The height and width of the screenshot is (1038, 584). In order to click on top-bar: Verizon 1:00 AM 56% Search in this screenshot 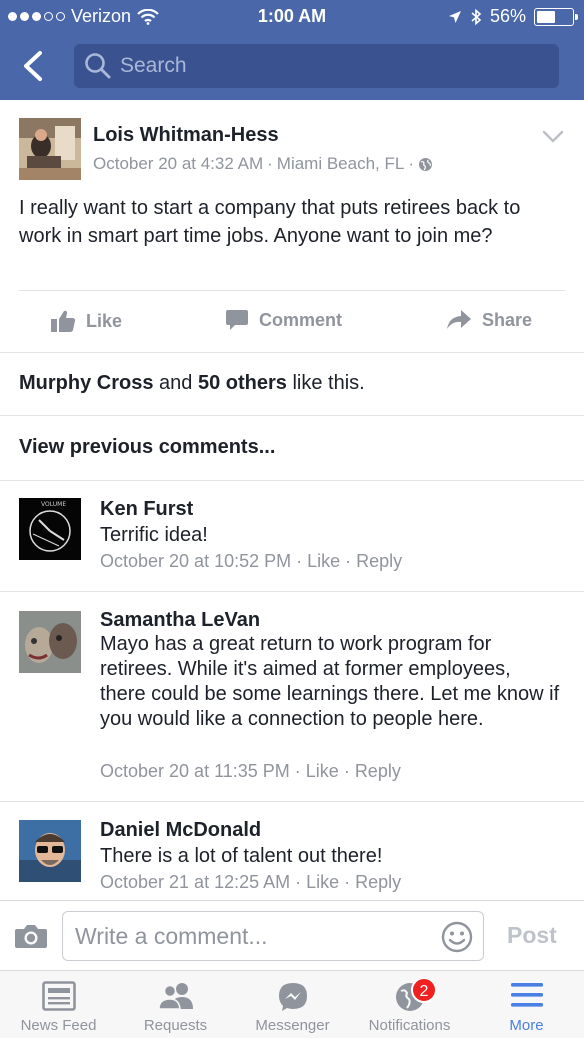, I will do `click(292, 50)`.